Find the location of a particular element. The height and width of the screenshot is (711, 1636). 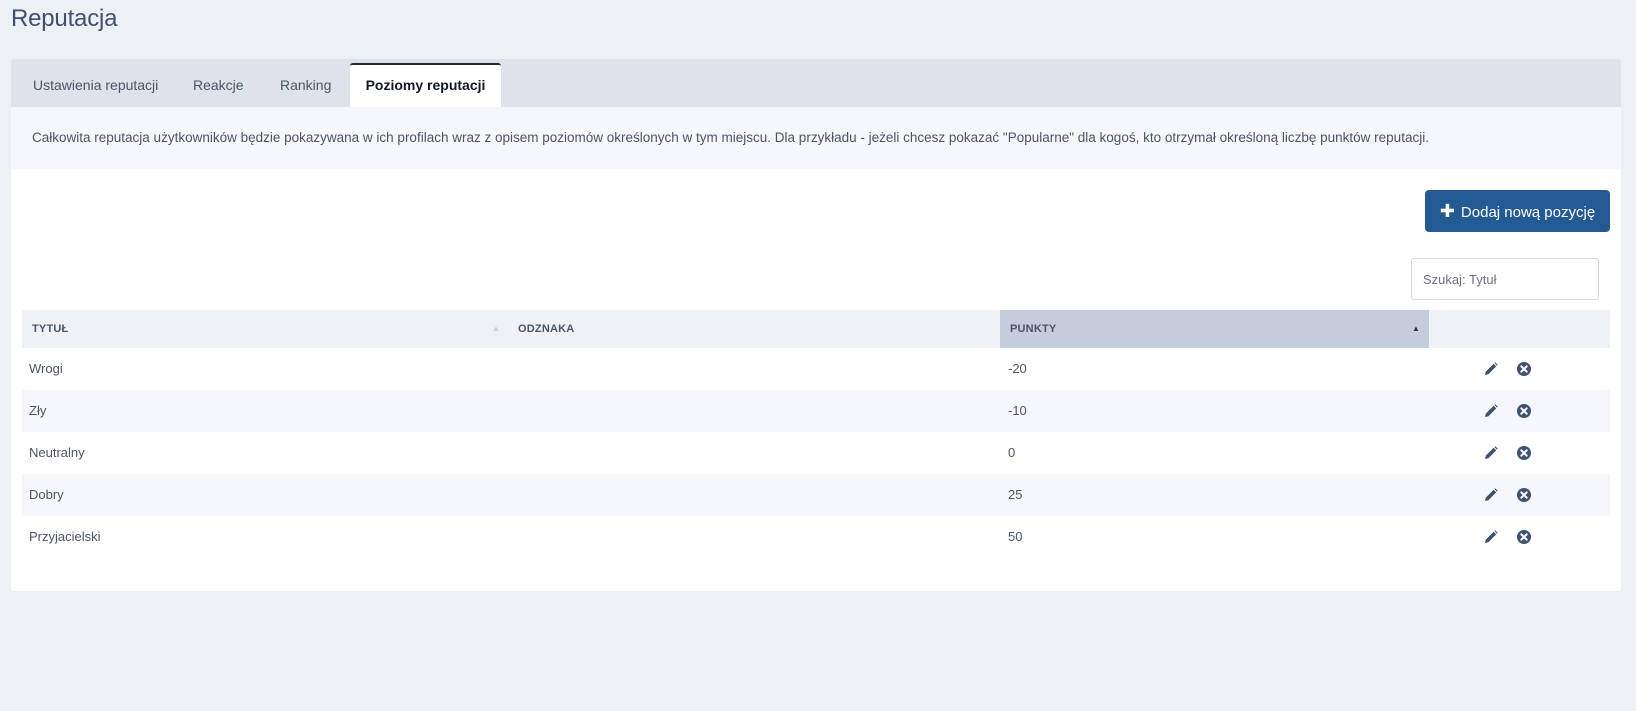

table-row: Neutralny 0 is located at coordinates (816, 453).